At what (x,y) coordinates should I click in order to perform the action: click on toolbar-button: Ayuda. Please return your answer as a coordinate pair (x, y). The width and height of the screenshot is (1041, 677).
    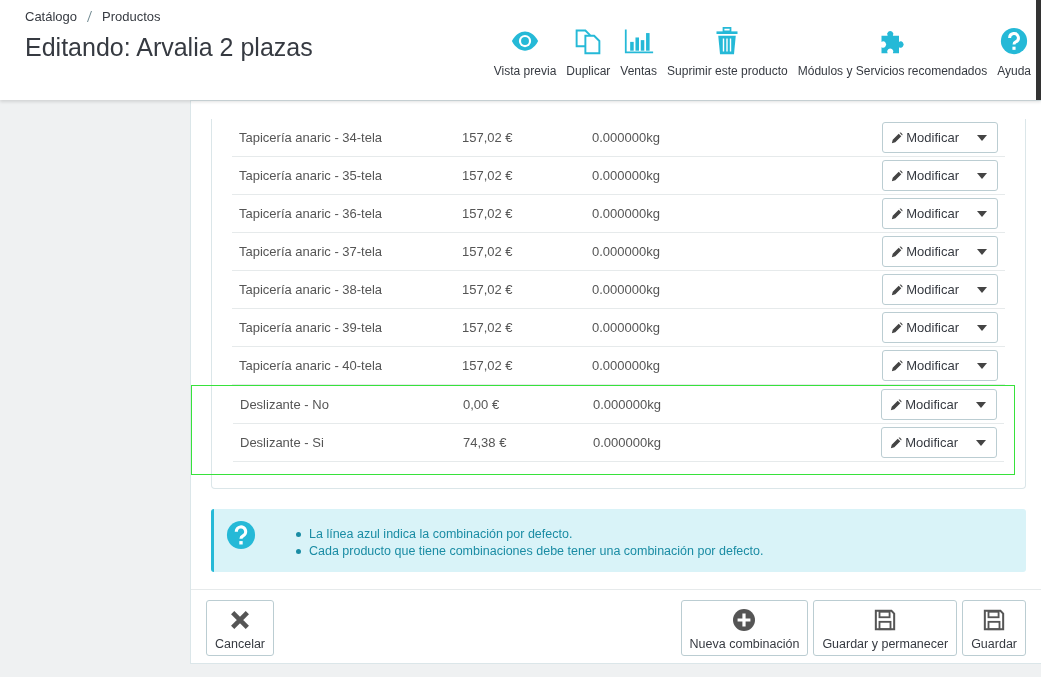
    Looking at the image, I should click on (1014, 52).